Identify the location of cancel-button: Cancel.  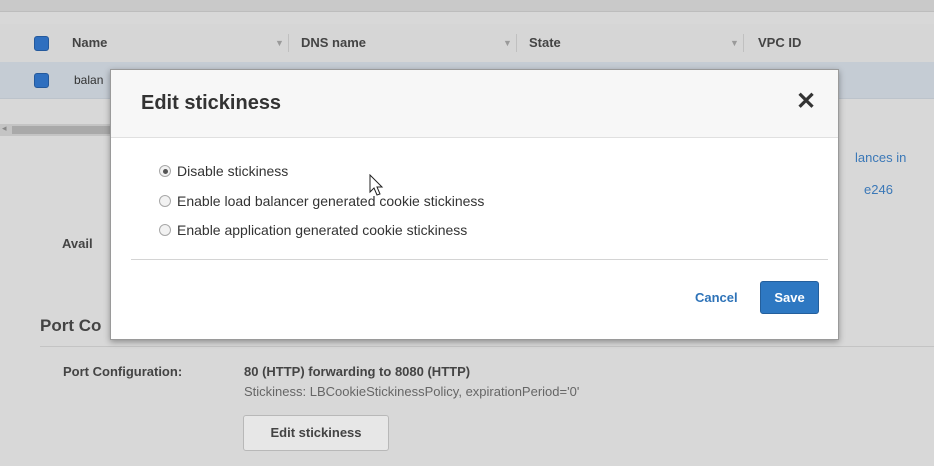
(716, 297).